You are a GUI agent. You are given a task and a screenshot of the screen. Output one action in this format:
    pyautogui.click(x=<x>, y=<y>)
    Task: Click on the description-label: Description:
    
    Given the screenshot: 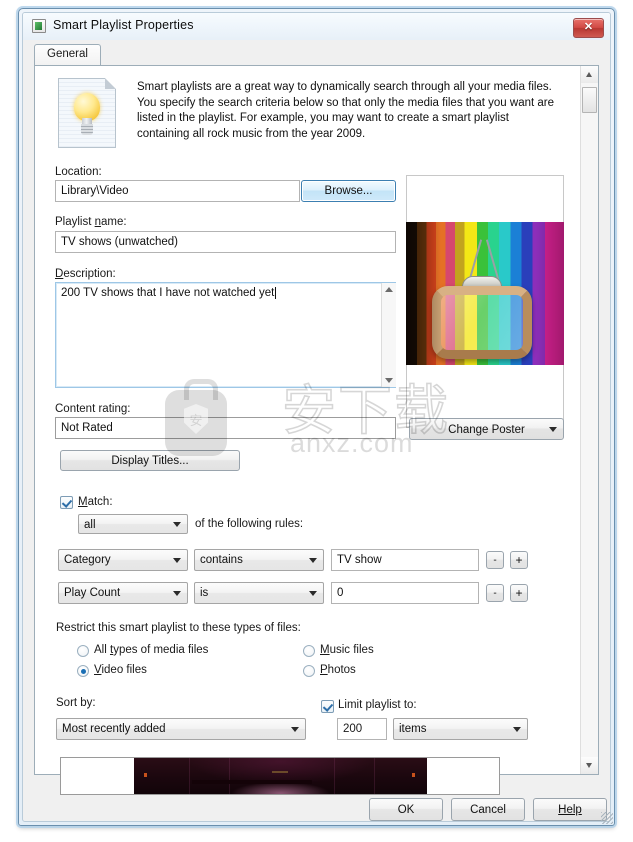 What is the action you would take?
    pyautogui.click(x=85, y=274)
    